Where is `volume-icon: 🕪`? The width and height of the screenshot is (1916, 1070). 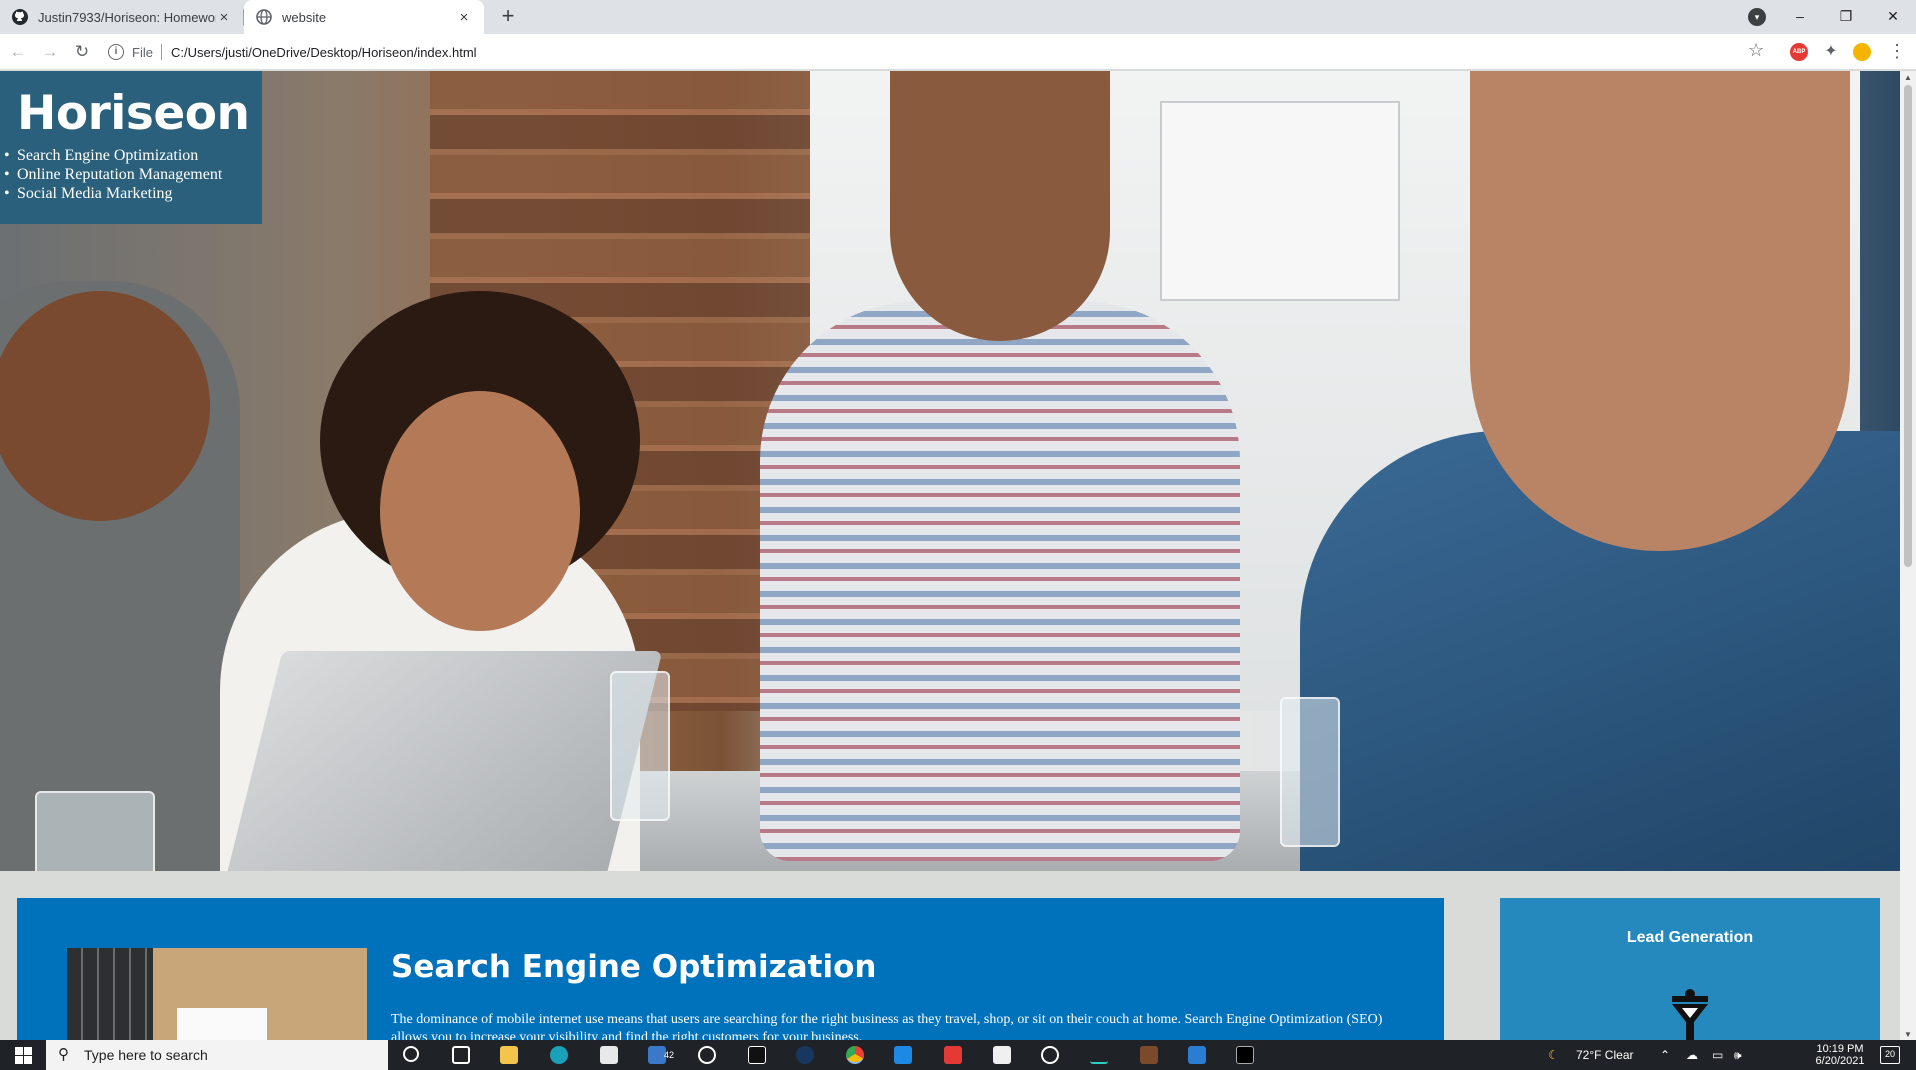 volume-icon: 🕪 is located at coordinates (1738, 1055).